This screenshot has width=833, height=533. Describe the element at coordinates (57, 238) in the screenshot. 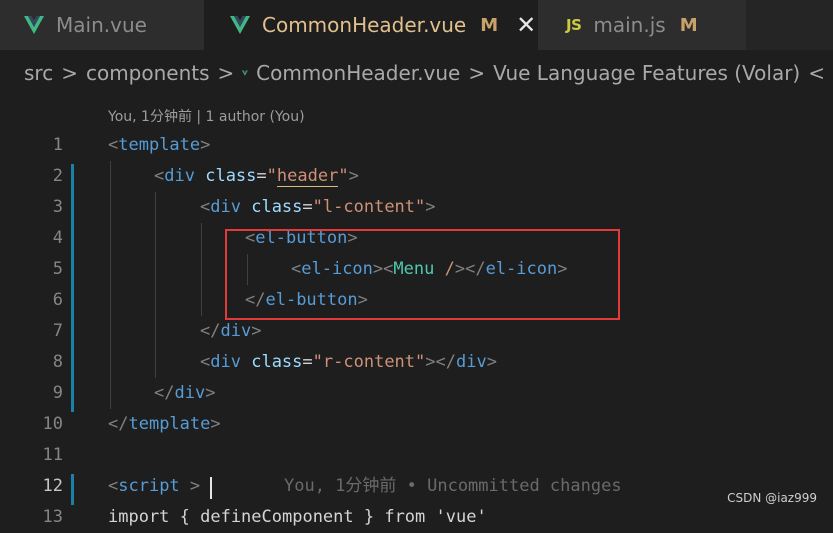

I see `line-number: 4` at that location.